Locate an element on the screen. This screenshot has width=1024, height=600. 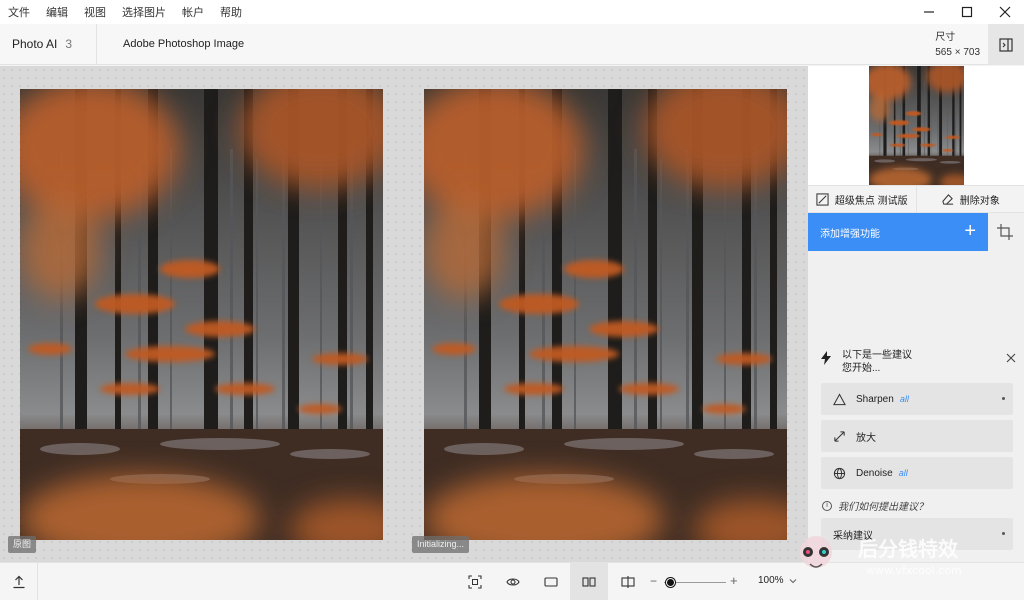
suggestion-denoise: Denoise all is located at coordinates (917, 473).